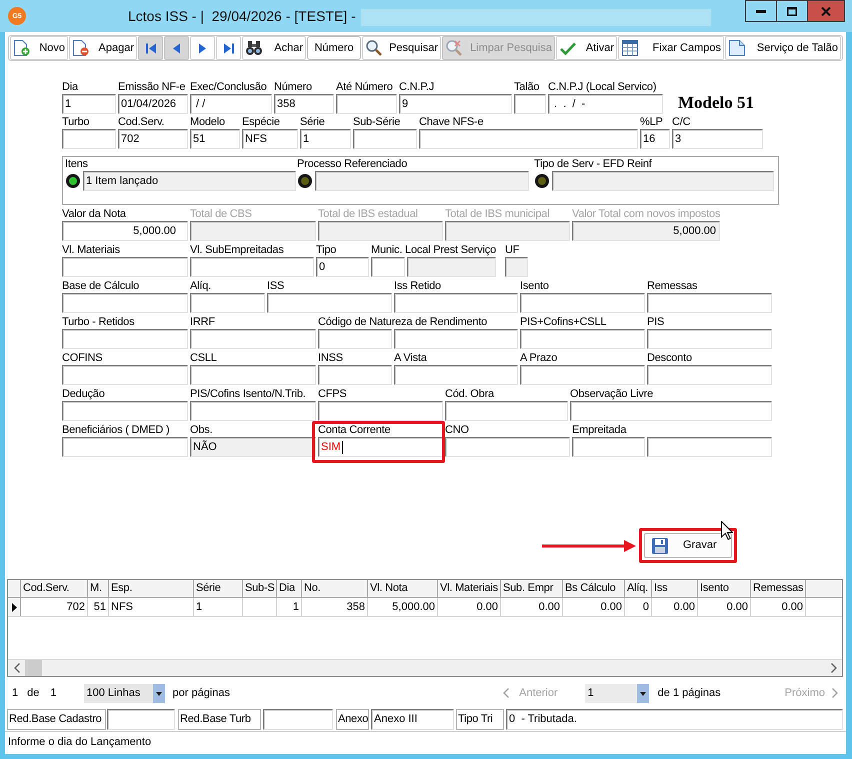 This screenshot has height=759, width=852. Describe the element at coordinates (260, 588) in the screenshot. I see `column-header: Sub-S` at that location.